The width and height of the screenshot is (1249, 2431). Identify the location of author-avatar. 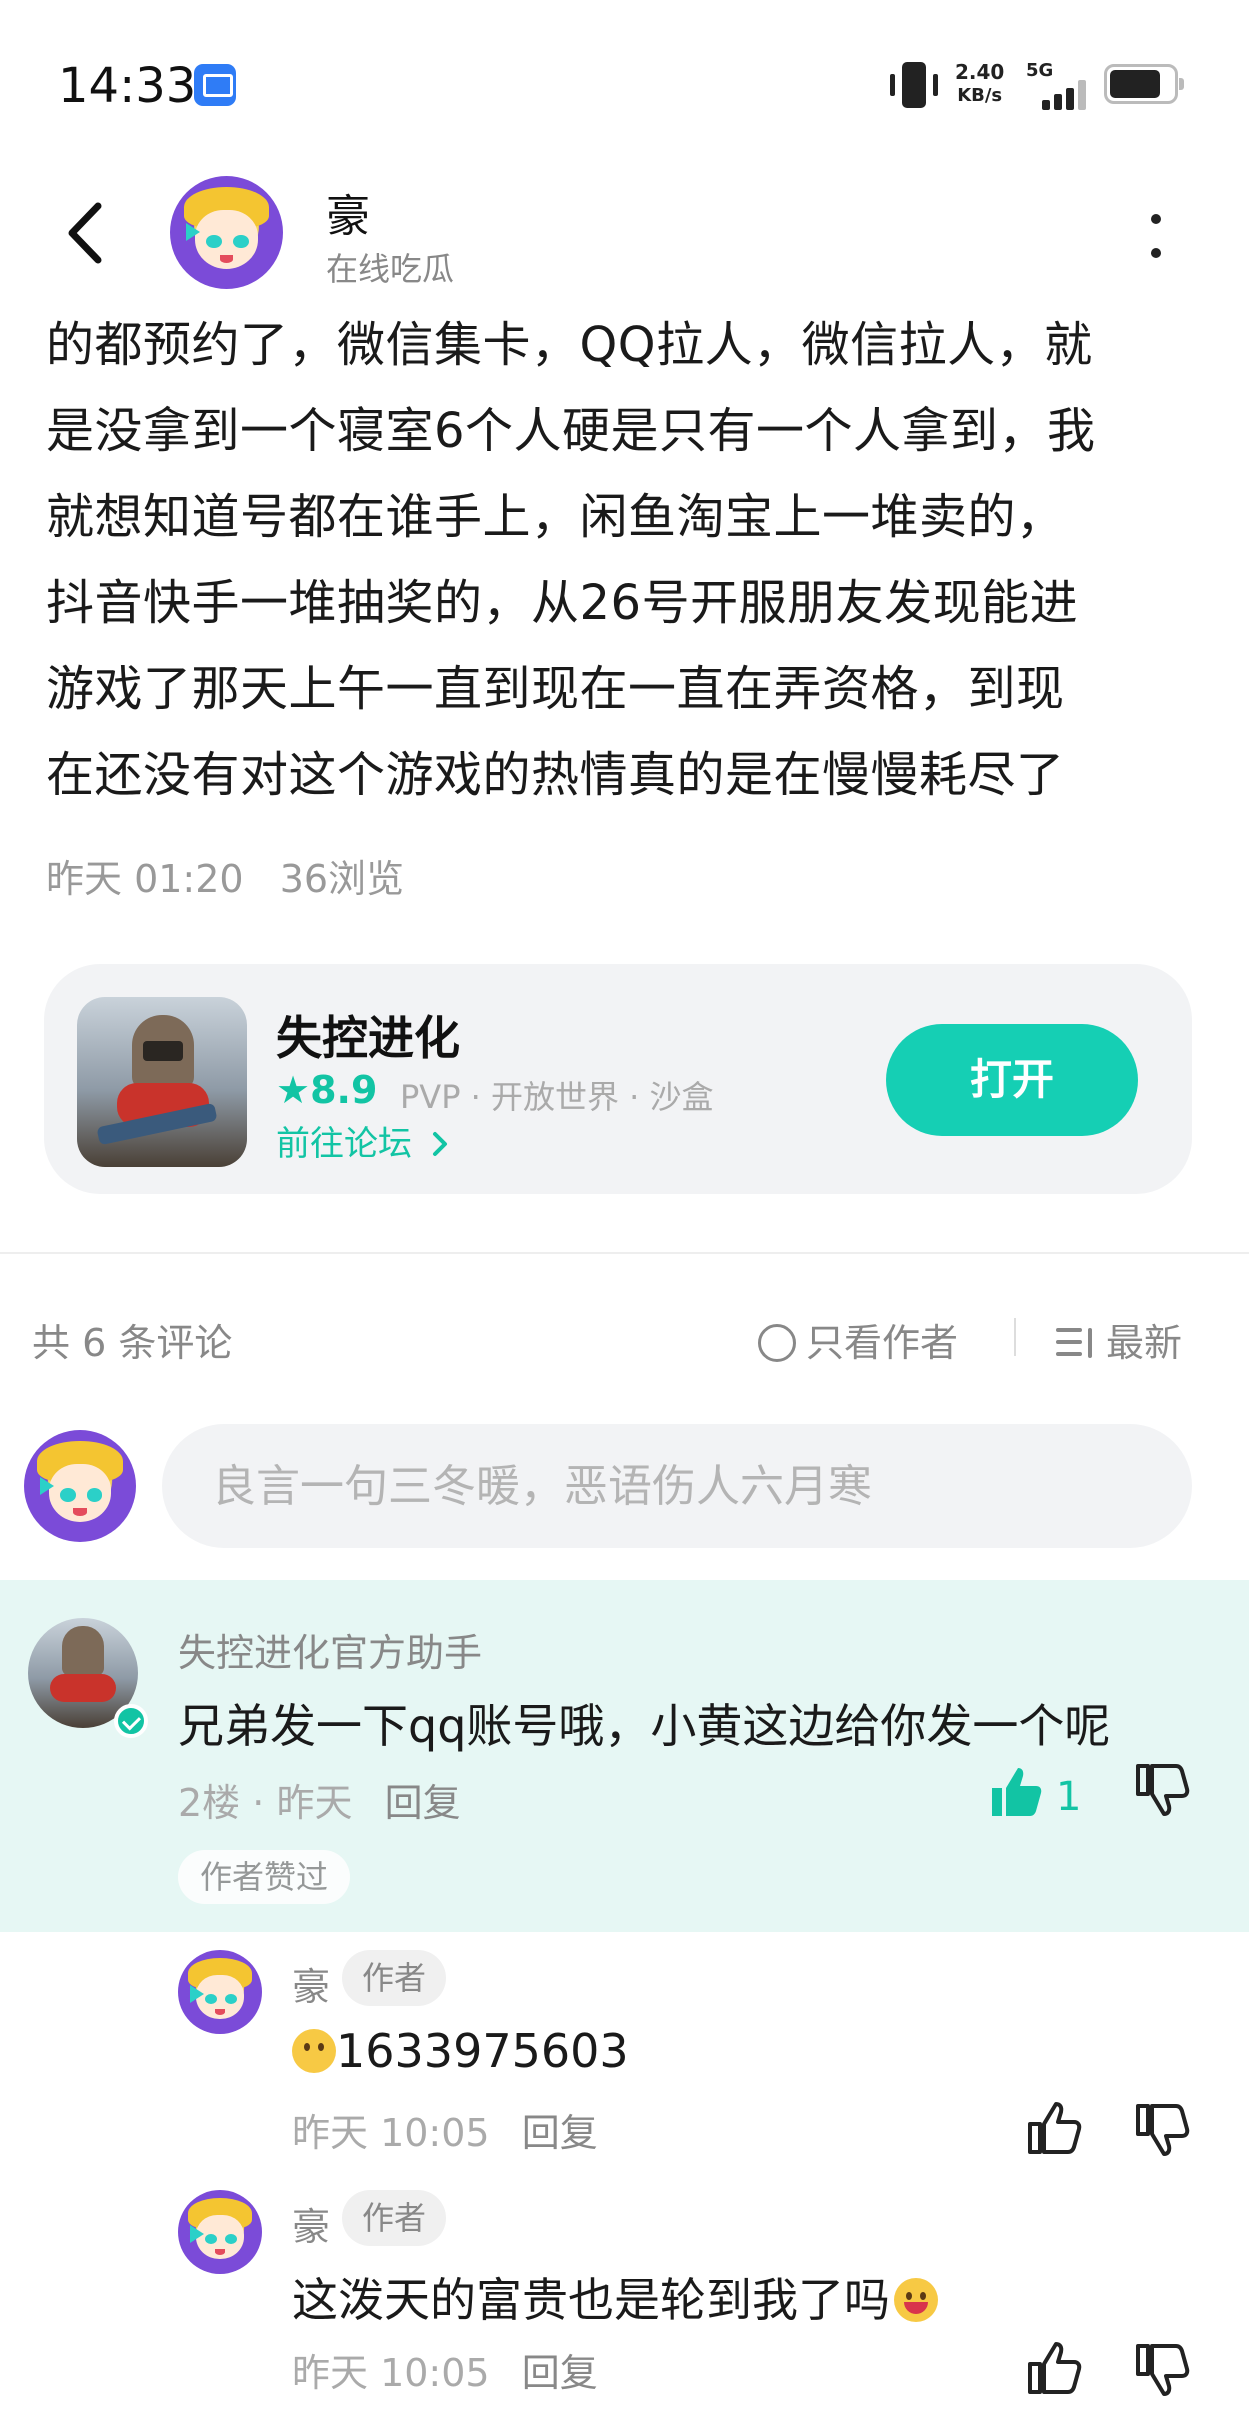
(226, 232).